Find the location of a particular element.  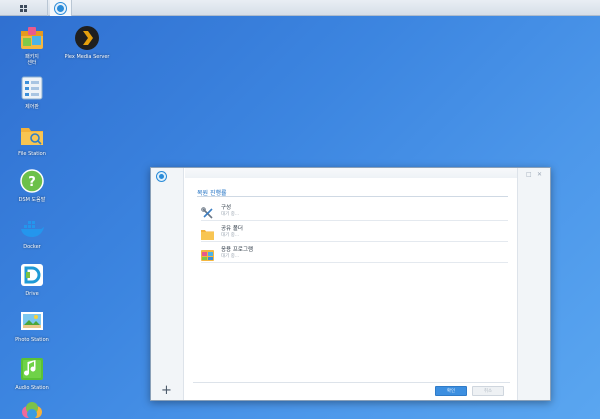

desktop-icon-dsm-help: ? DSM 도움말 is located at coordinates (32, 185).